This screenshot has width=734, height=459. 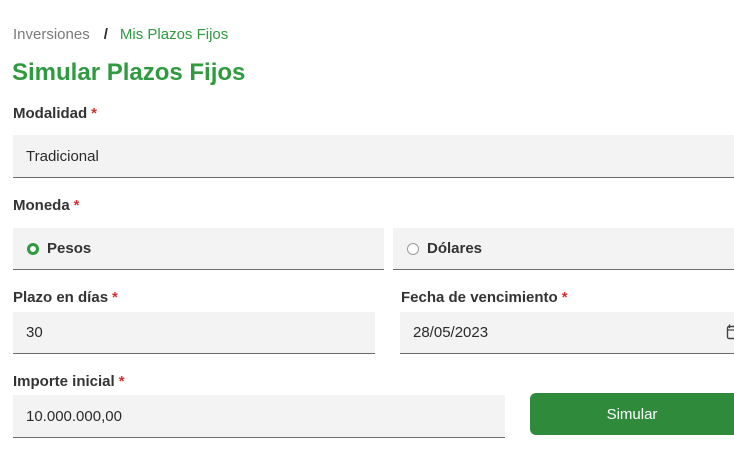 I want to click on plazo-value: 30, so click(x=34, y=332).